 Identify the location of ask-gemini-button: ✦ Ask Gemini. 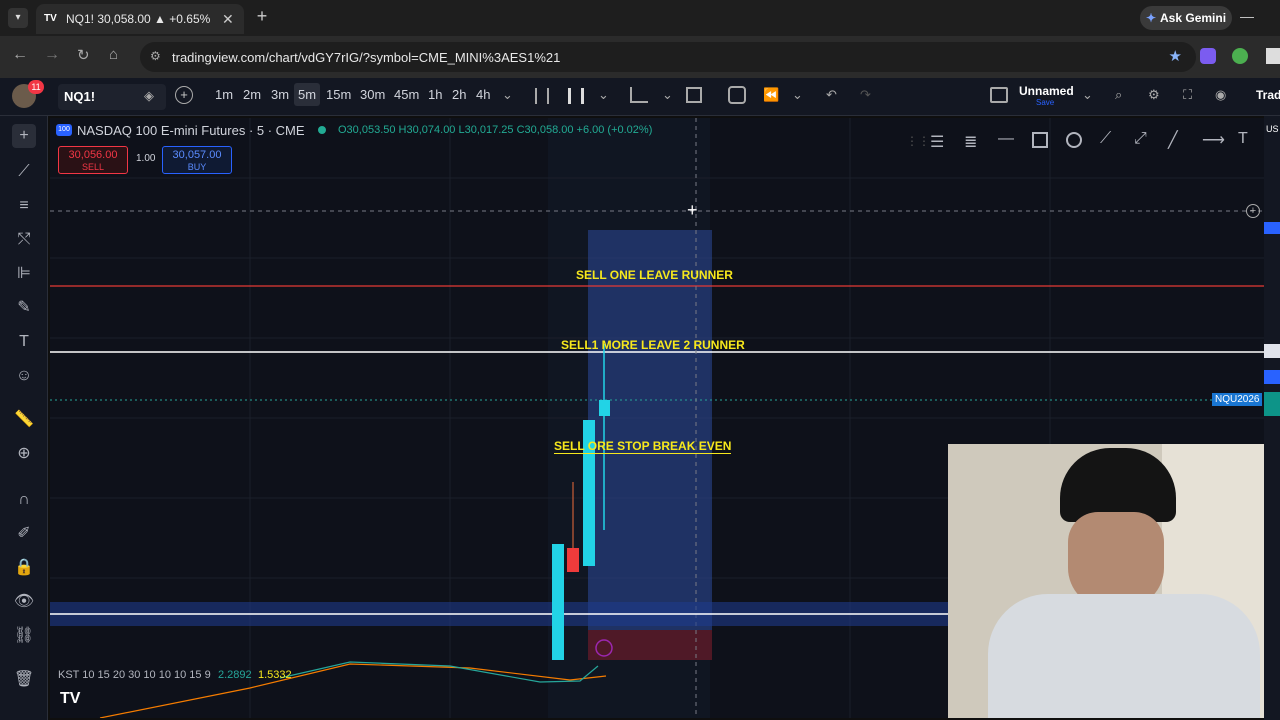
(1186, 18).